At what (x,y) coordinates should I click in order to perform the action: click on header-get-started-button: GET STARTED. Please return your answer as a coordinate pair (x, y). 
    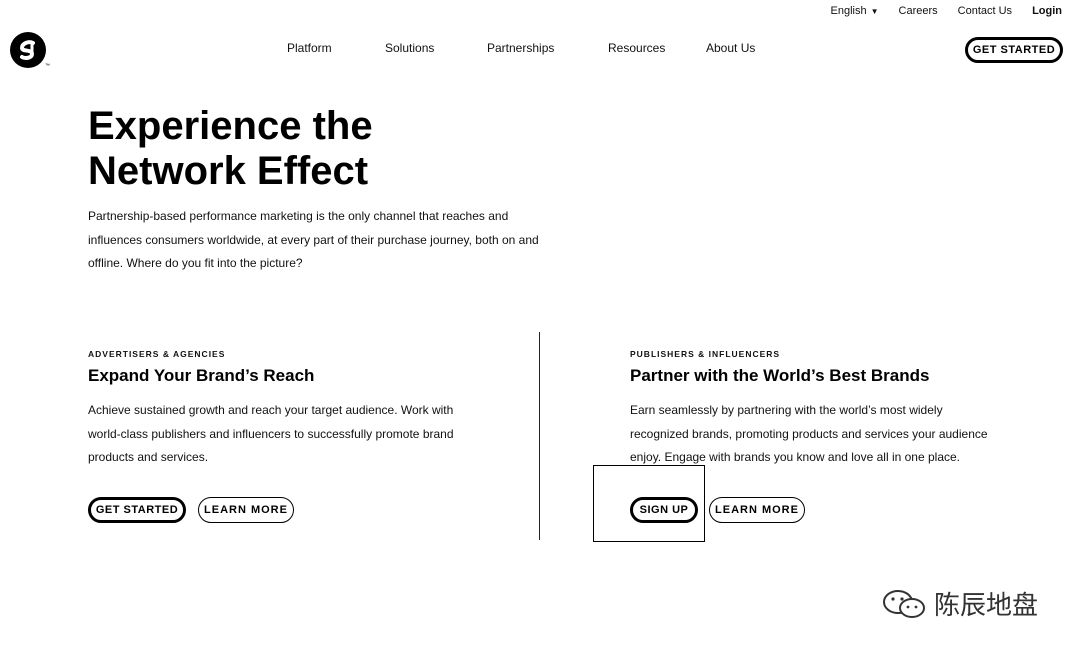
    Looking at the image, I should click on (1014, 50).